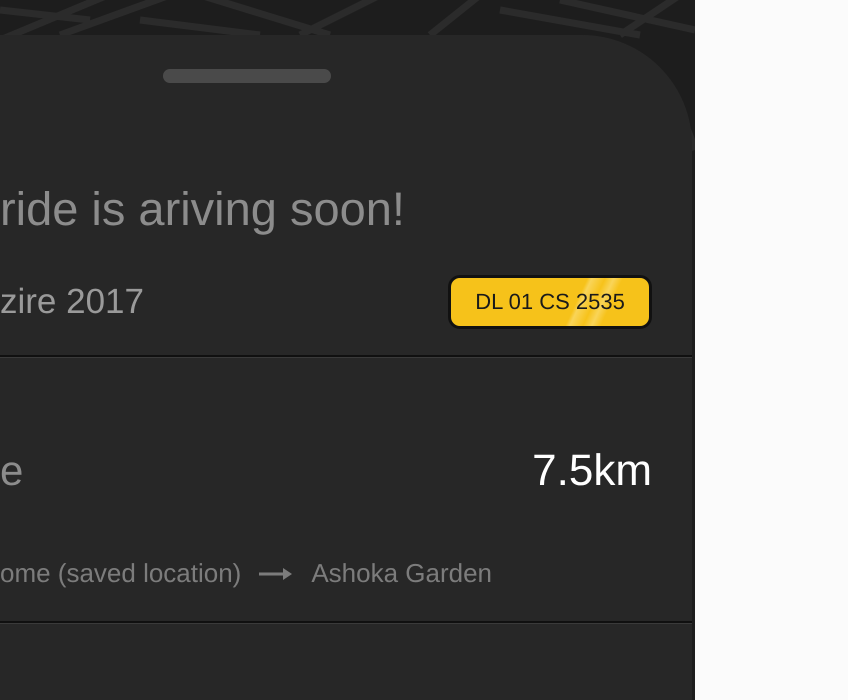 The height and width of the screenshot is (700, 848). I want to click on distance-label: e, so click(12, 471).